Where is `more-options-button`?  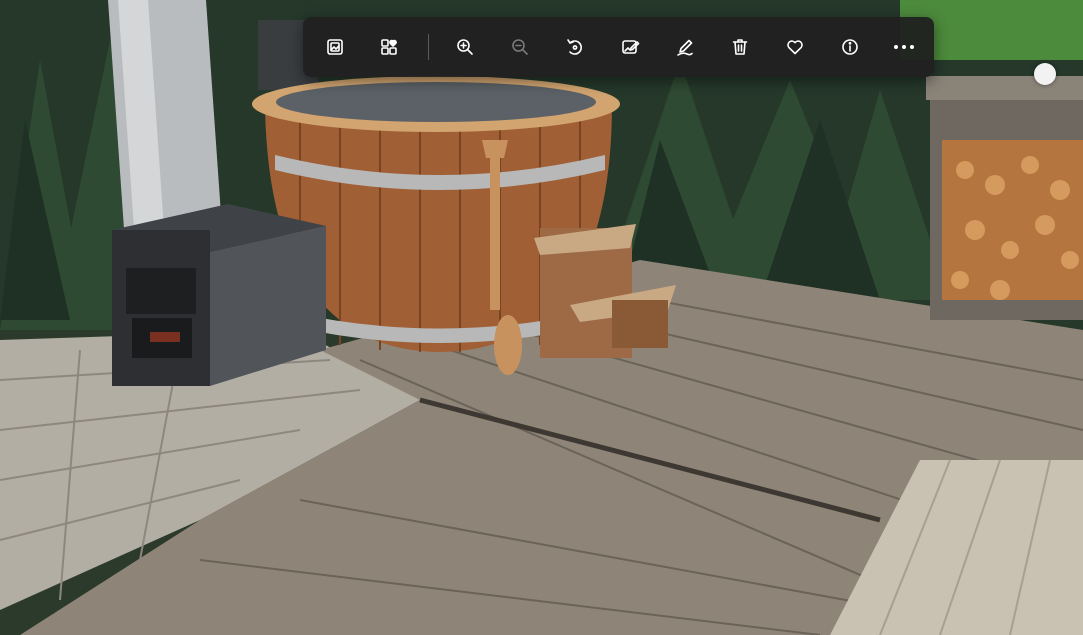 more-options-button is located at coordinates (904, 47).